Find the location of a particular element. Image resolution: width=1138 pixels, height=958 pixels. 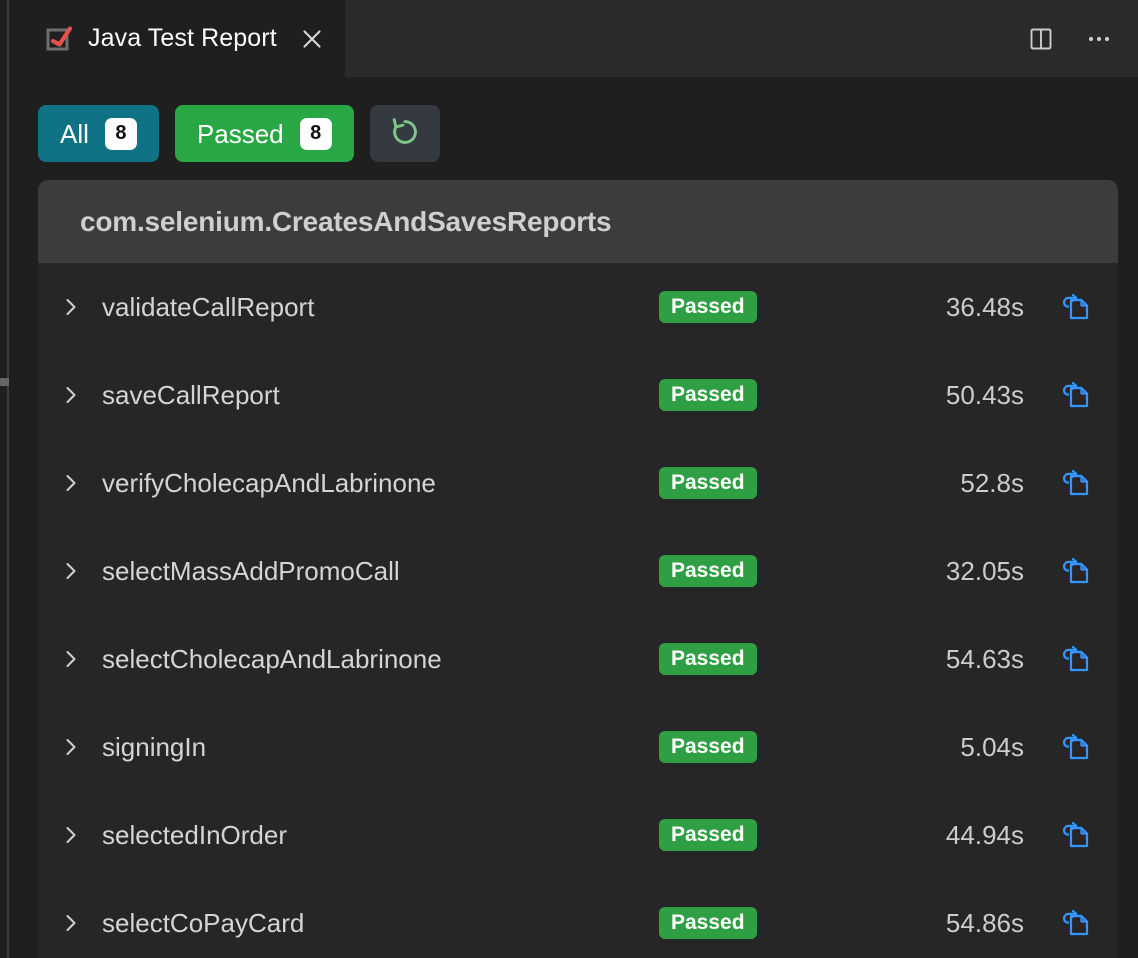

test-duration: 54.86s is located at coordinates (984, 922).